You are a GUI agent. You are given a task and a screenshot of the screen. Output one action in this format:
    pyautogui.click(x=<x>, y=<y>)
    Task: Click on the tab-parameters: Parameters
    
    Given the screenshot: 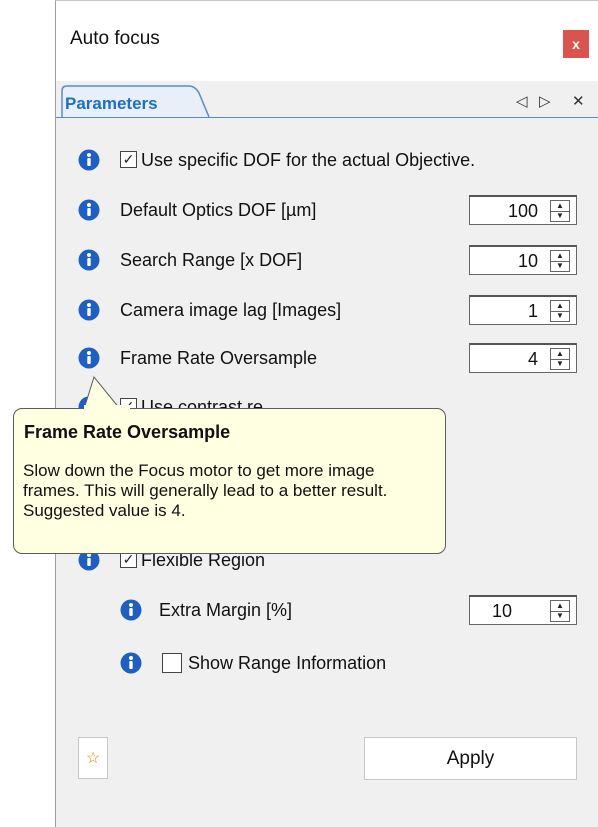 What is the action you would take?
    pyautogui.click(x=136, y=101)
    